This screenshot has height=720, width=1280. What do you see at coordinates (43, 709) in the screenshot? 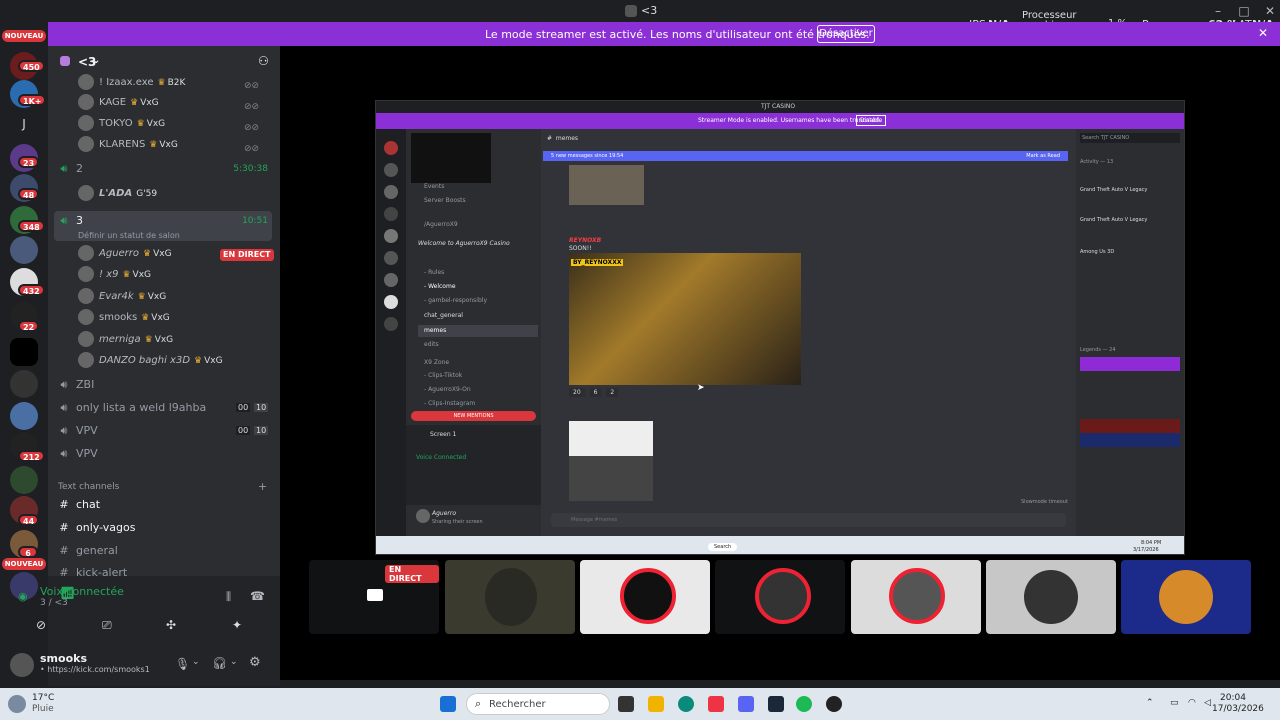
I see `weather-desc: Pluie` at bounding box center [43, 709].